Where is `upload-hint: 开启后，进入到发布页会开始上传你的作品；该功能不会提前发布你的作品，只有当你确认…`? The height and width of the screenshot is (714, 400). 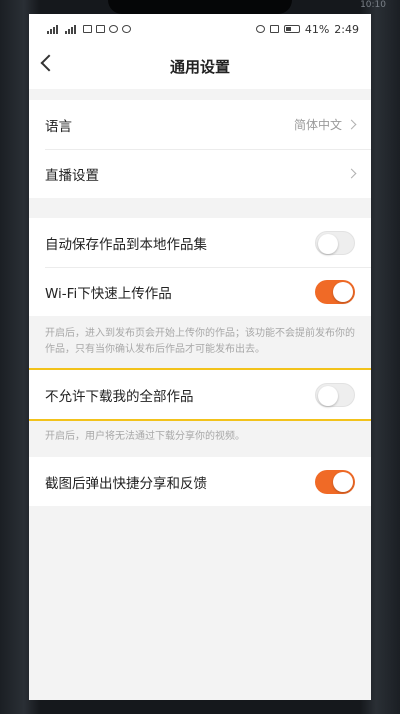 upload-hint: 开启后，进入到发布页会开始上传你的作品；该功能不会提前发布你的作品，只有当你确认… is located at coordinates (200, 343).